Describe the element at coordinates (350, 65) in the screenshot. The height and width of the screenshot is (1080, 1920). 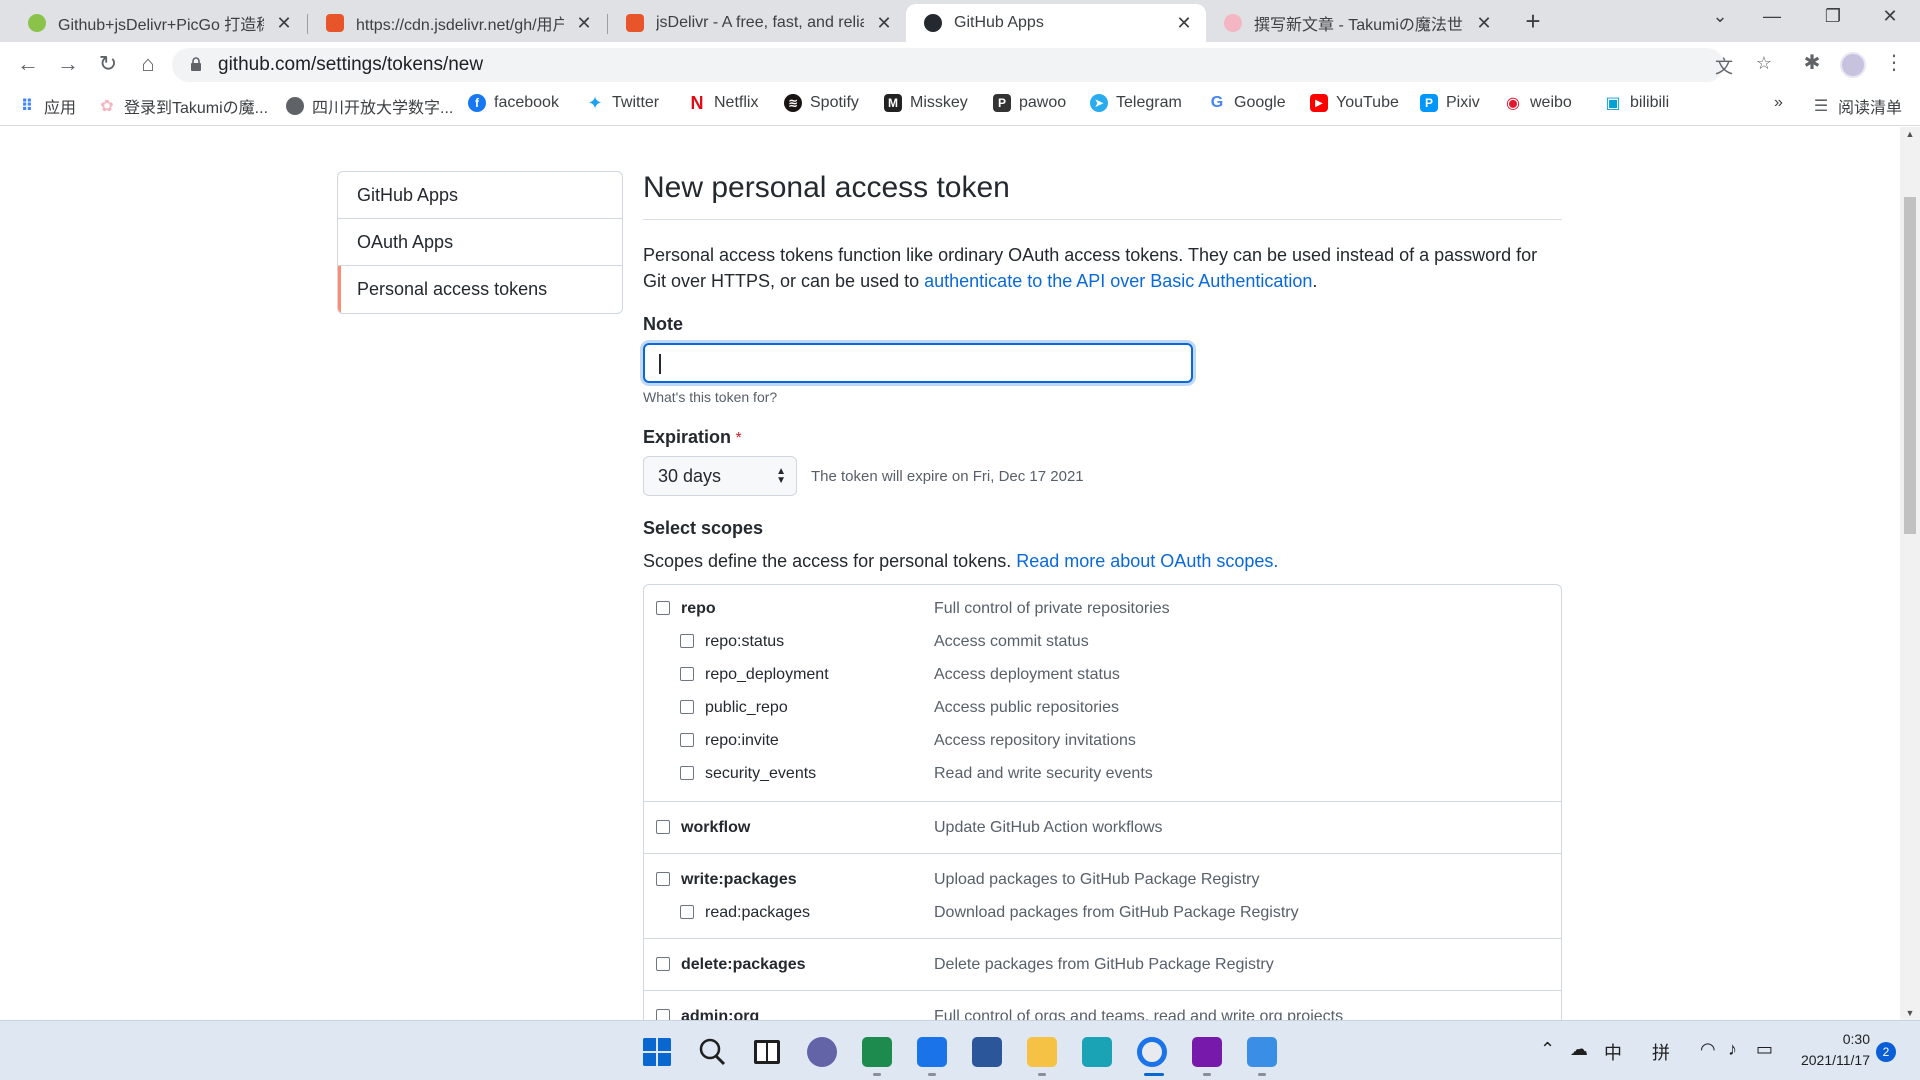
I see `url-text: github.com/settings/tokens/new` at that location.